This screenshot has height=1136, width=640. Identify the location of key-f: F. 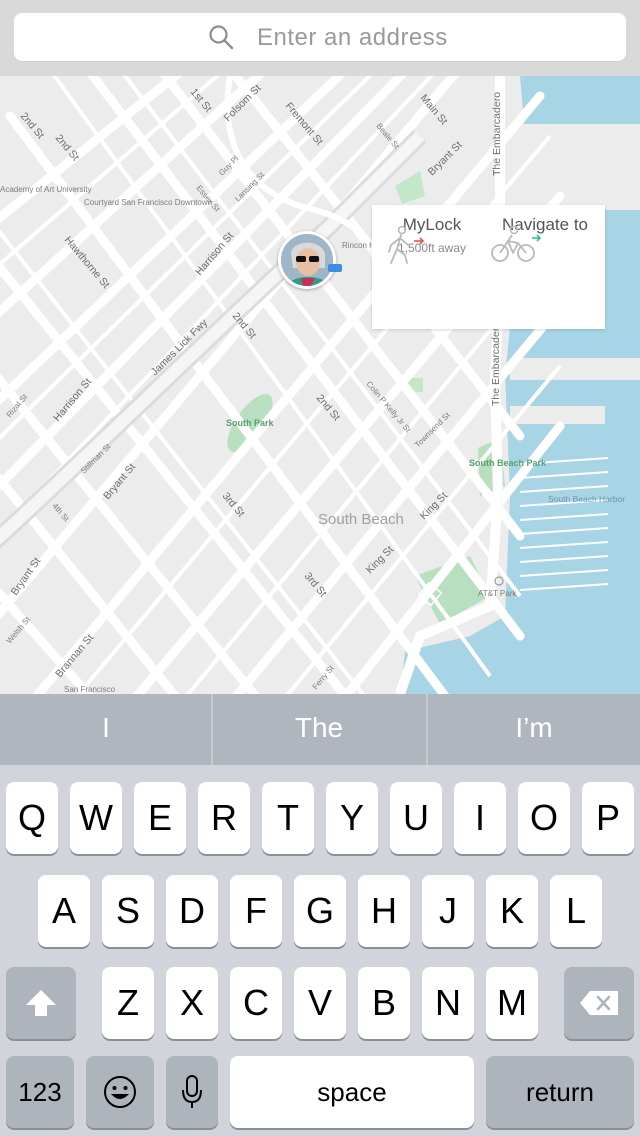
(256, 911).